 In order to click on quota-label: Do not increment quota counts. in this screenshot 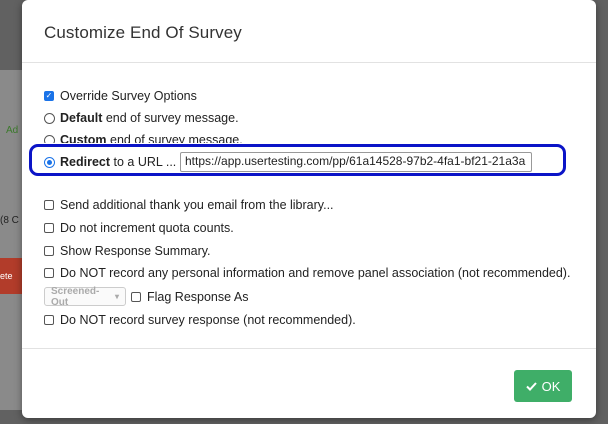, I will do `click(147, 228)`.